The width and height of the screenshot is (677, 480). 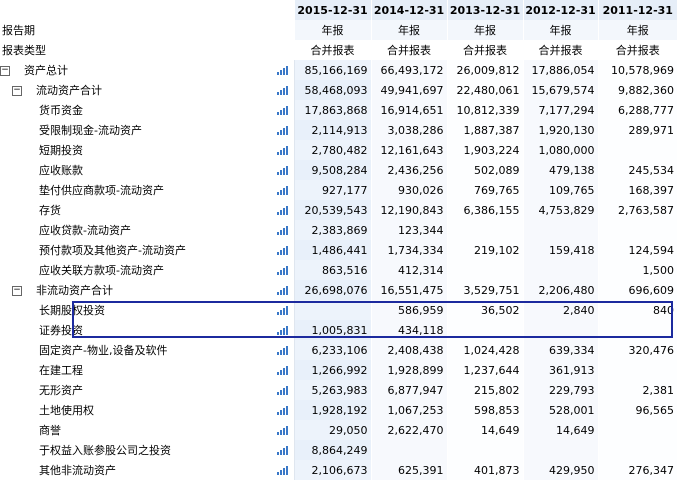 I want to click on row-label: 长期股权投资, so click(x=72, y=310).